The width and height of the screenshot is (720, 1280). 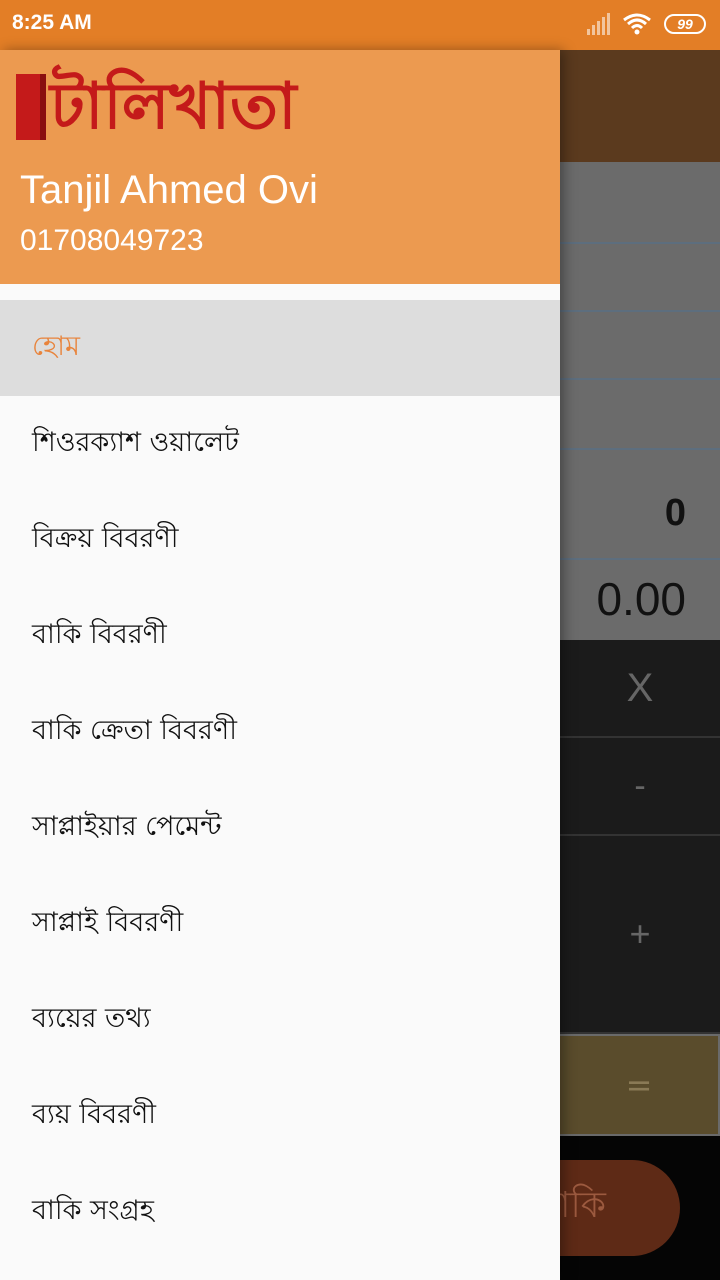 What do you see at coordinates (637, 24) in the screenshot?
I see `wifi-icon` at bounding box center [637, 24].